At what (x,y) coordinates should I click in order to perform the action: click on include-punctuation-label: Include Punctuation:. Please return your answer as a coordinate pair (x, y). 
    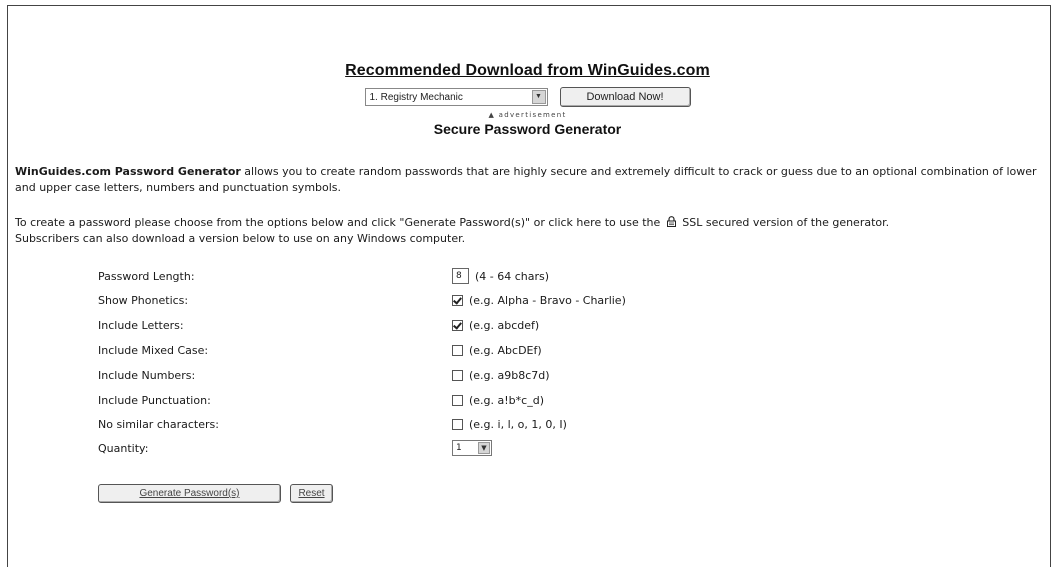
    Looking at the image, I should click on (154, 400).